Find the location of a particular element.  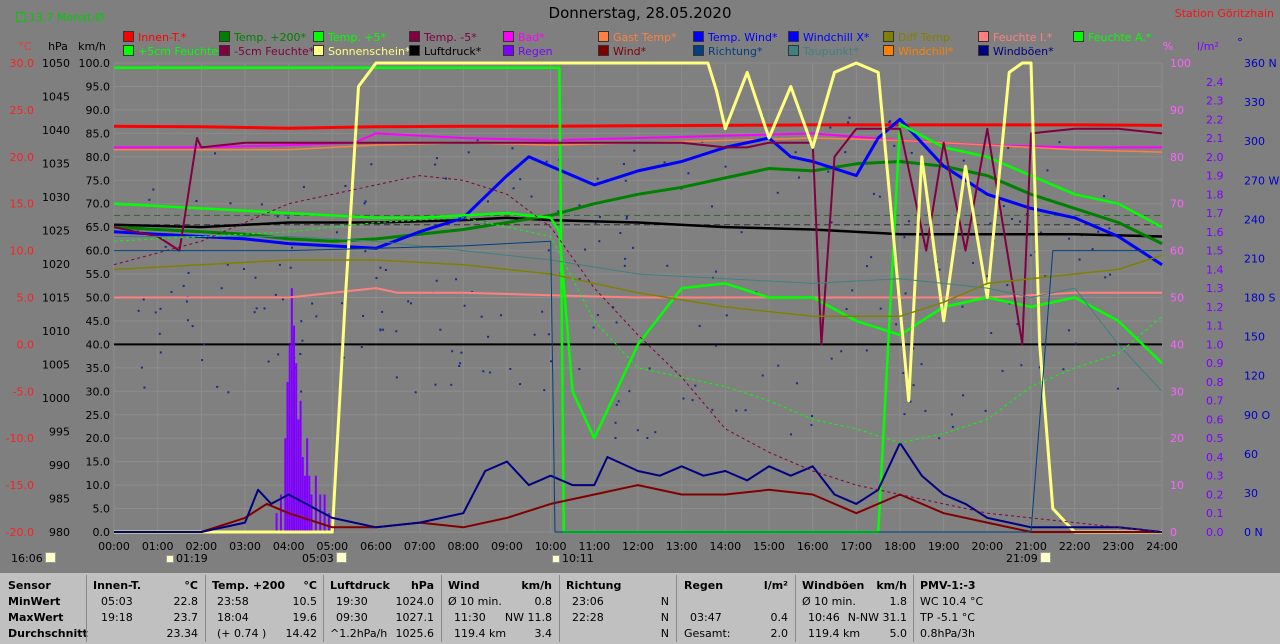

deg-tick: 270 W is located at coordinates (1261, 180).